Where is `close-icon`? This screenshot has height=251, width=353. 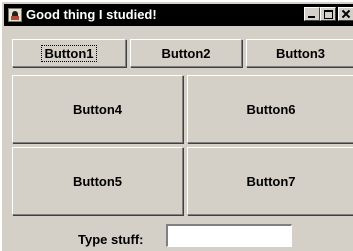 close-icon is located at coordinates (345, 14).